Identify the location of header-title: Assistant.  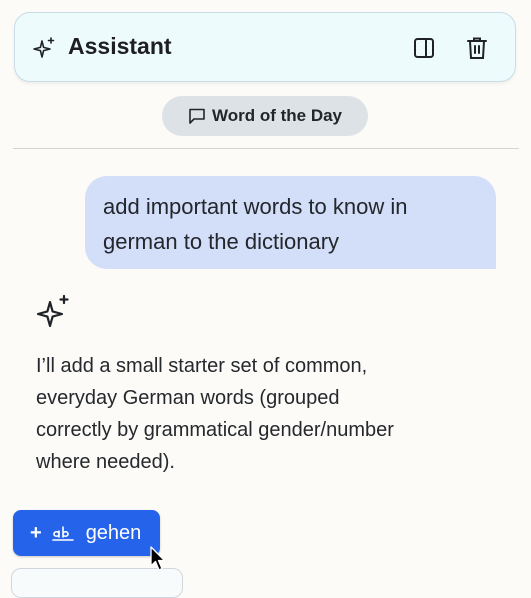
(120, 46).